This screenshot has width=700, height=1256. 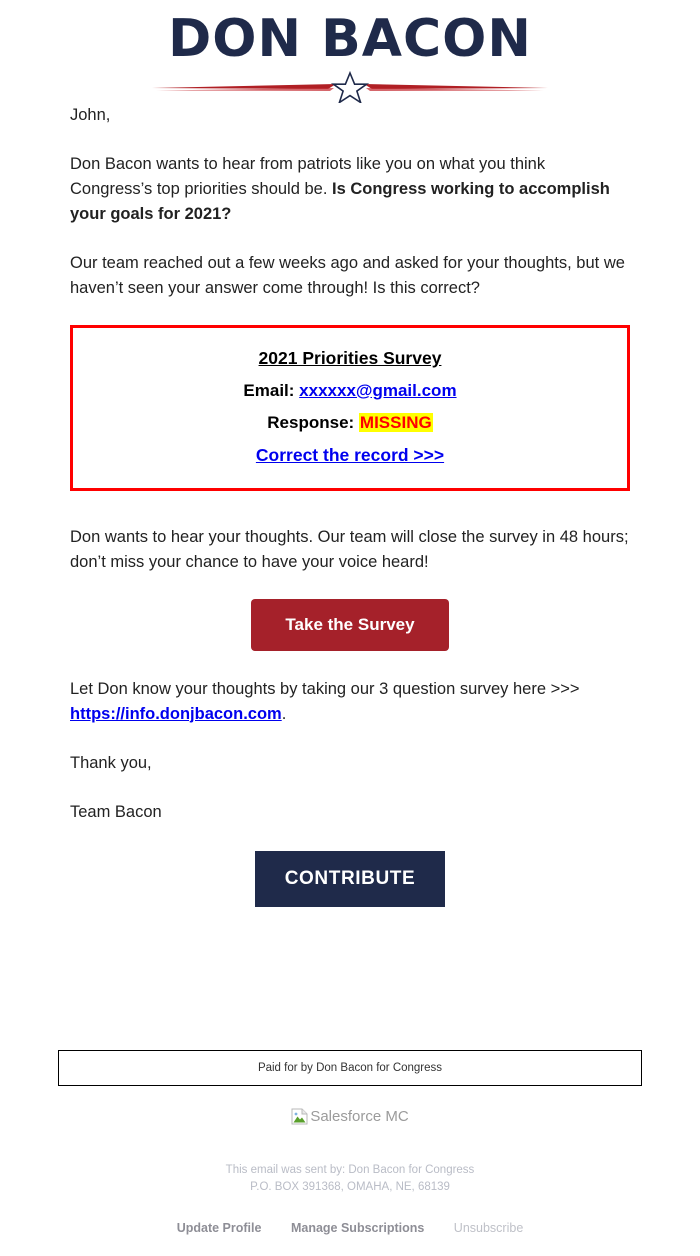 I want to click on correct-the-record-link: Correct the record >>>, so click(x=350, y=455).